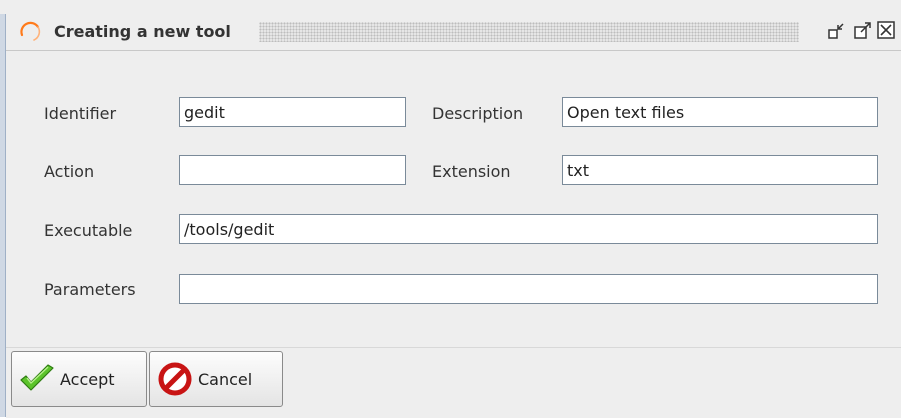 The width and height of the screenshot is (901, 418). Describe the element at coordinates (720, 170) in the screenshot. I see `extension-input` at that location.